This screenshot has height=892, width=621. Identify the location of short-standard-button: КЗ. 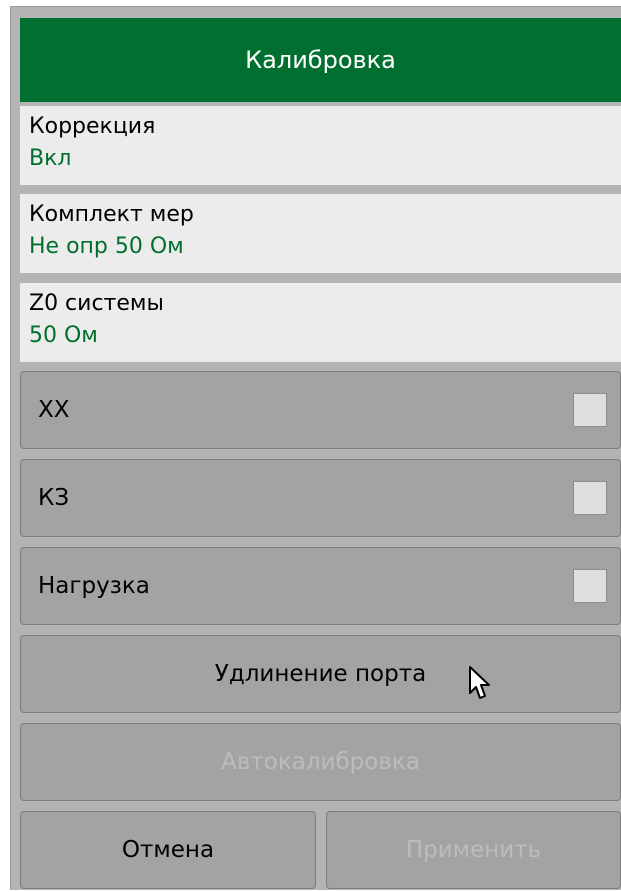
(320, 498).